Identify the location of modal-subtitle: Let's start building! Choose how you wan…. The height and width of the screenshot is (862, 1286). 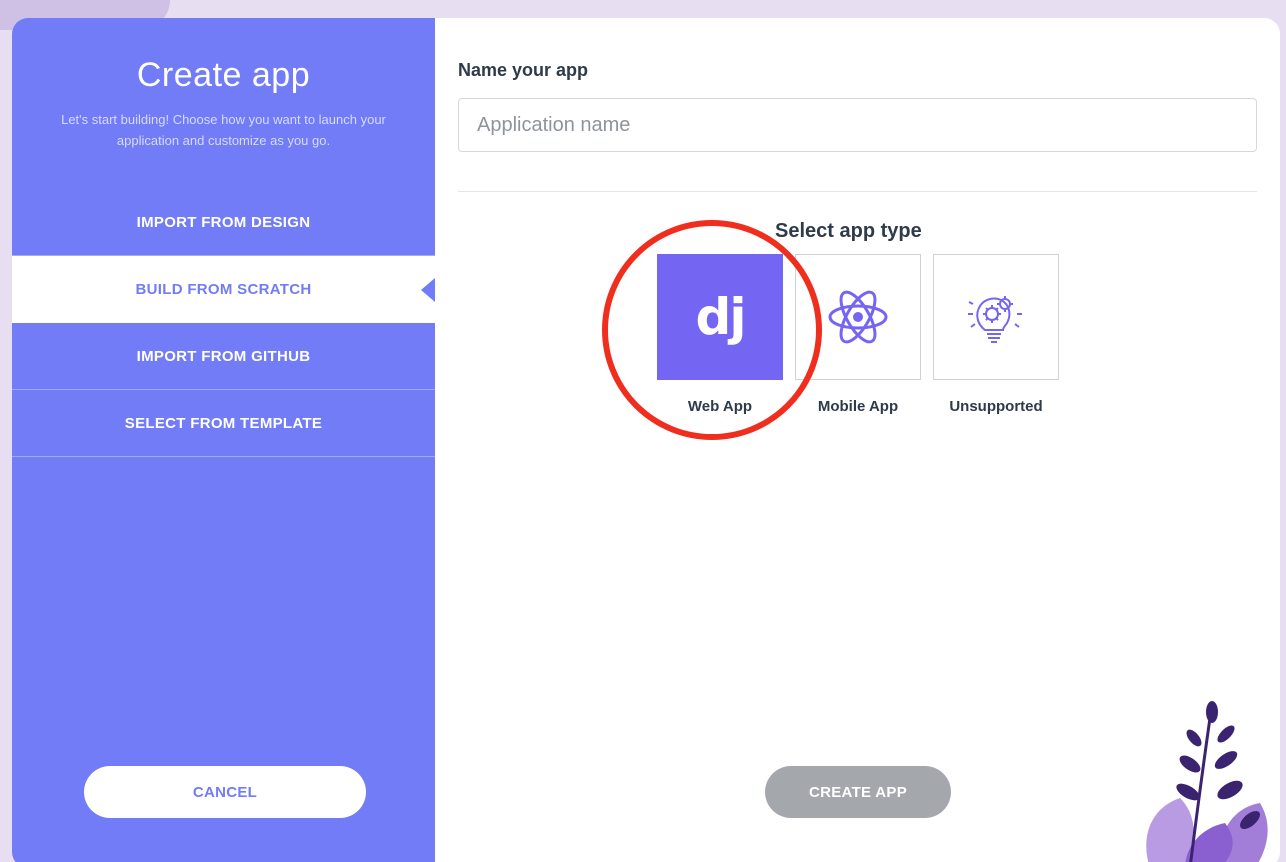
(223, 130).